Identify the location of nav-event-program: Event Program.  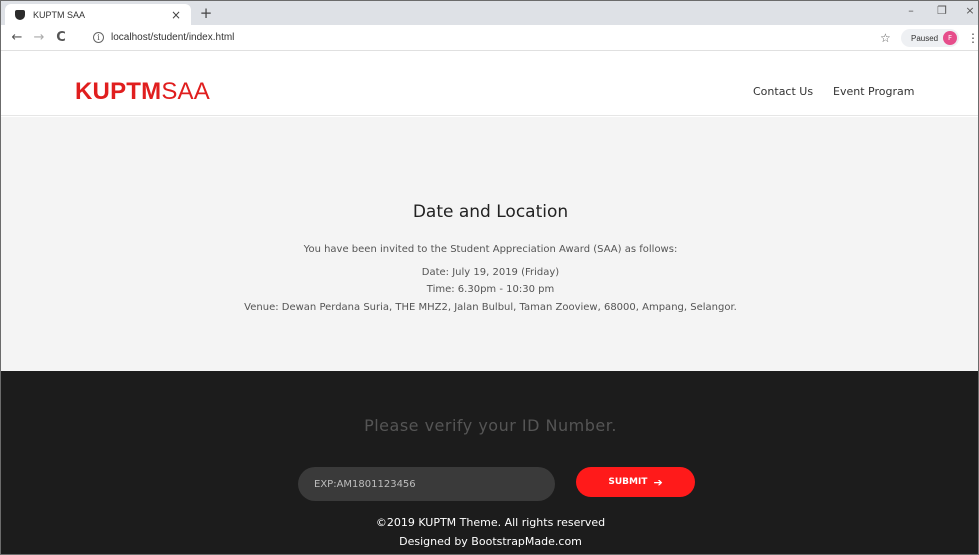
(873, 92).